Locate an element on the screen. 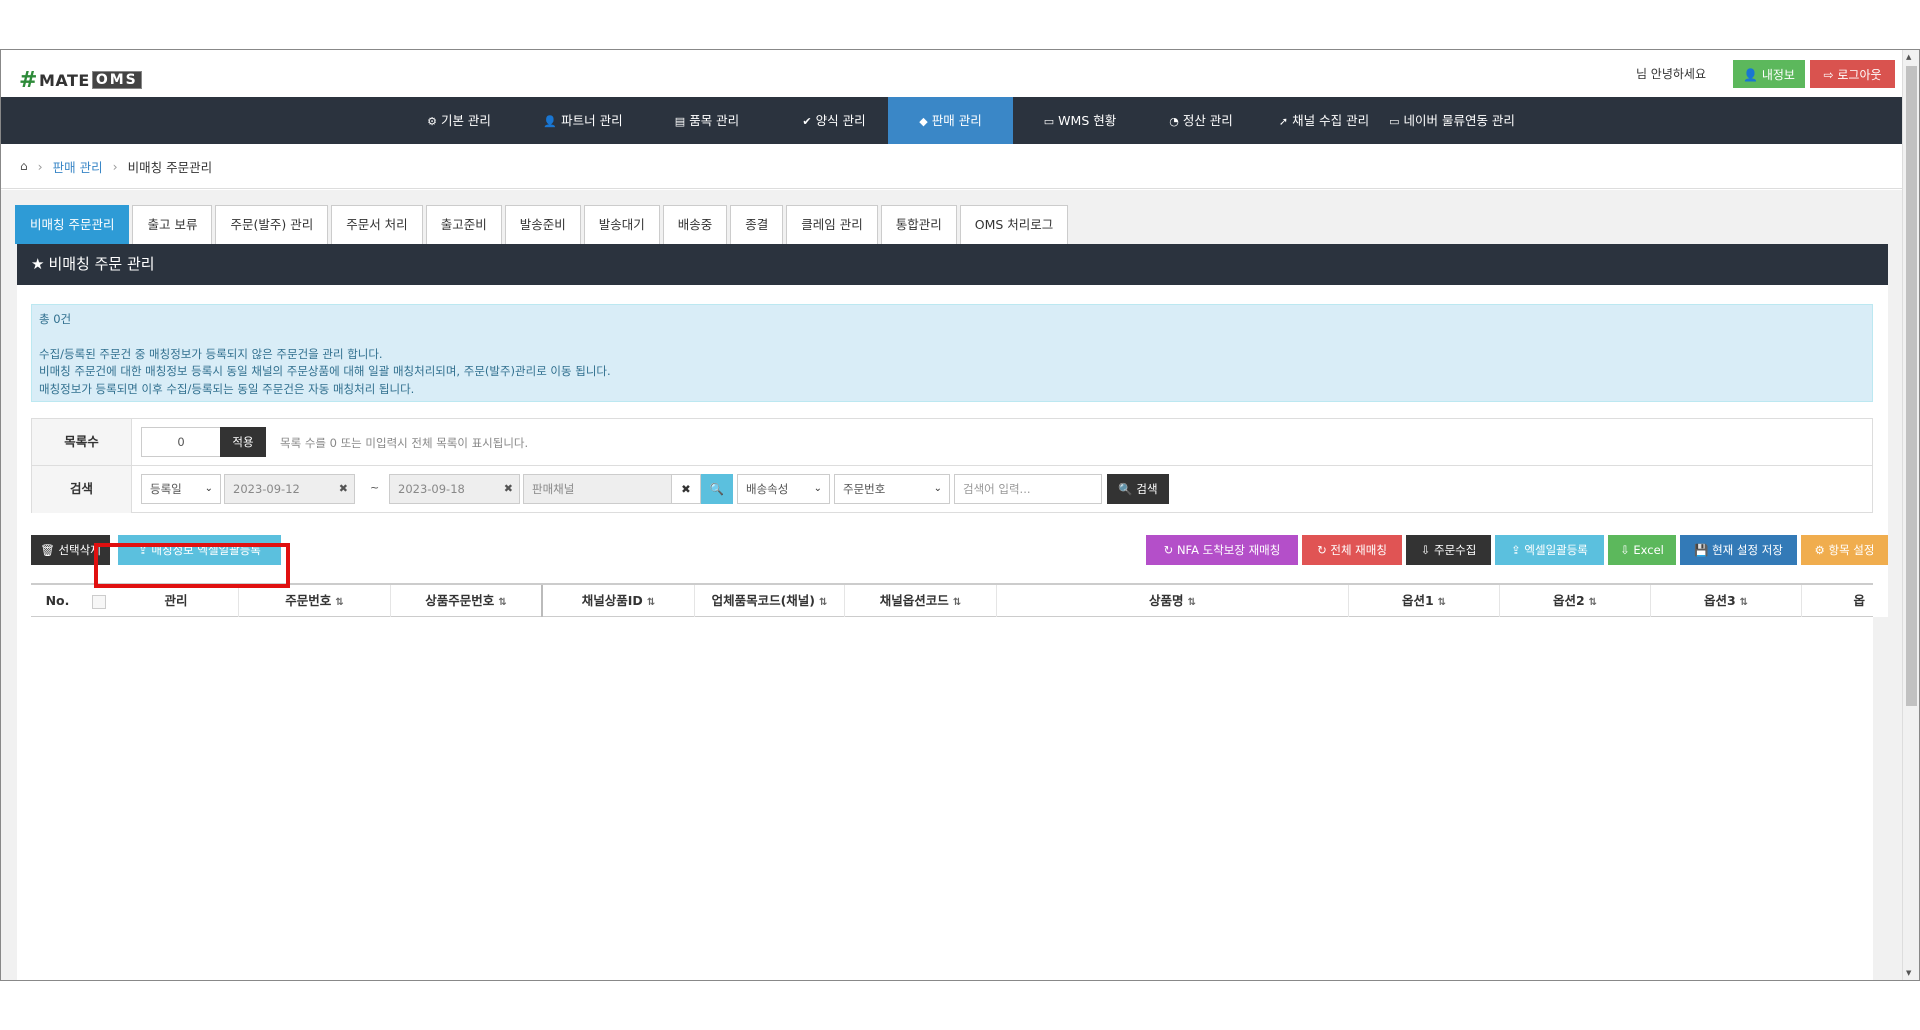  nav-label: 정산 관리 is located at coordinates (1207, 120).